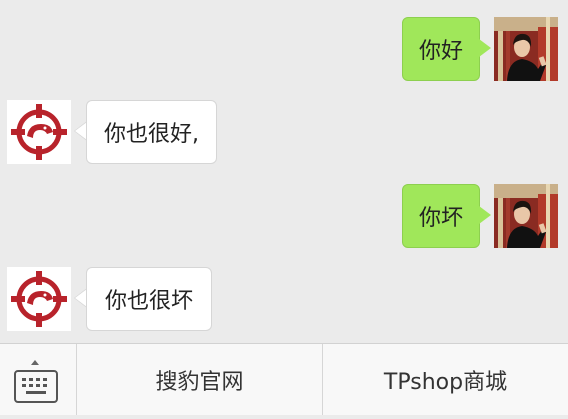  I want to click on menu-item-label: 搜豹官网, so click(199, 382).